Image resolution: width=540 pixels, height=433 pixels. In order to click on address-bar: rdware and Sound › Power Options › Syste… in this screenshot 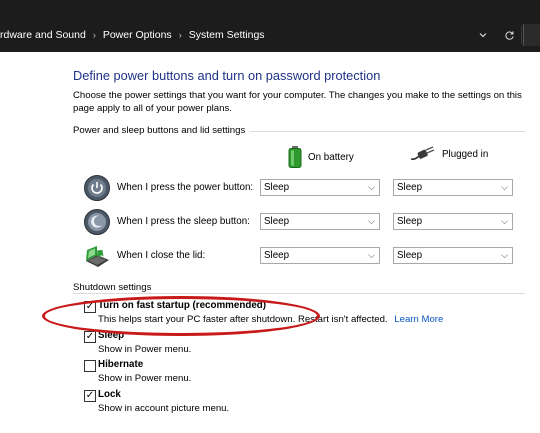, I will do `click(270, 26)`.